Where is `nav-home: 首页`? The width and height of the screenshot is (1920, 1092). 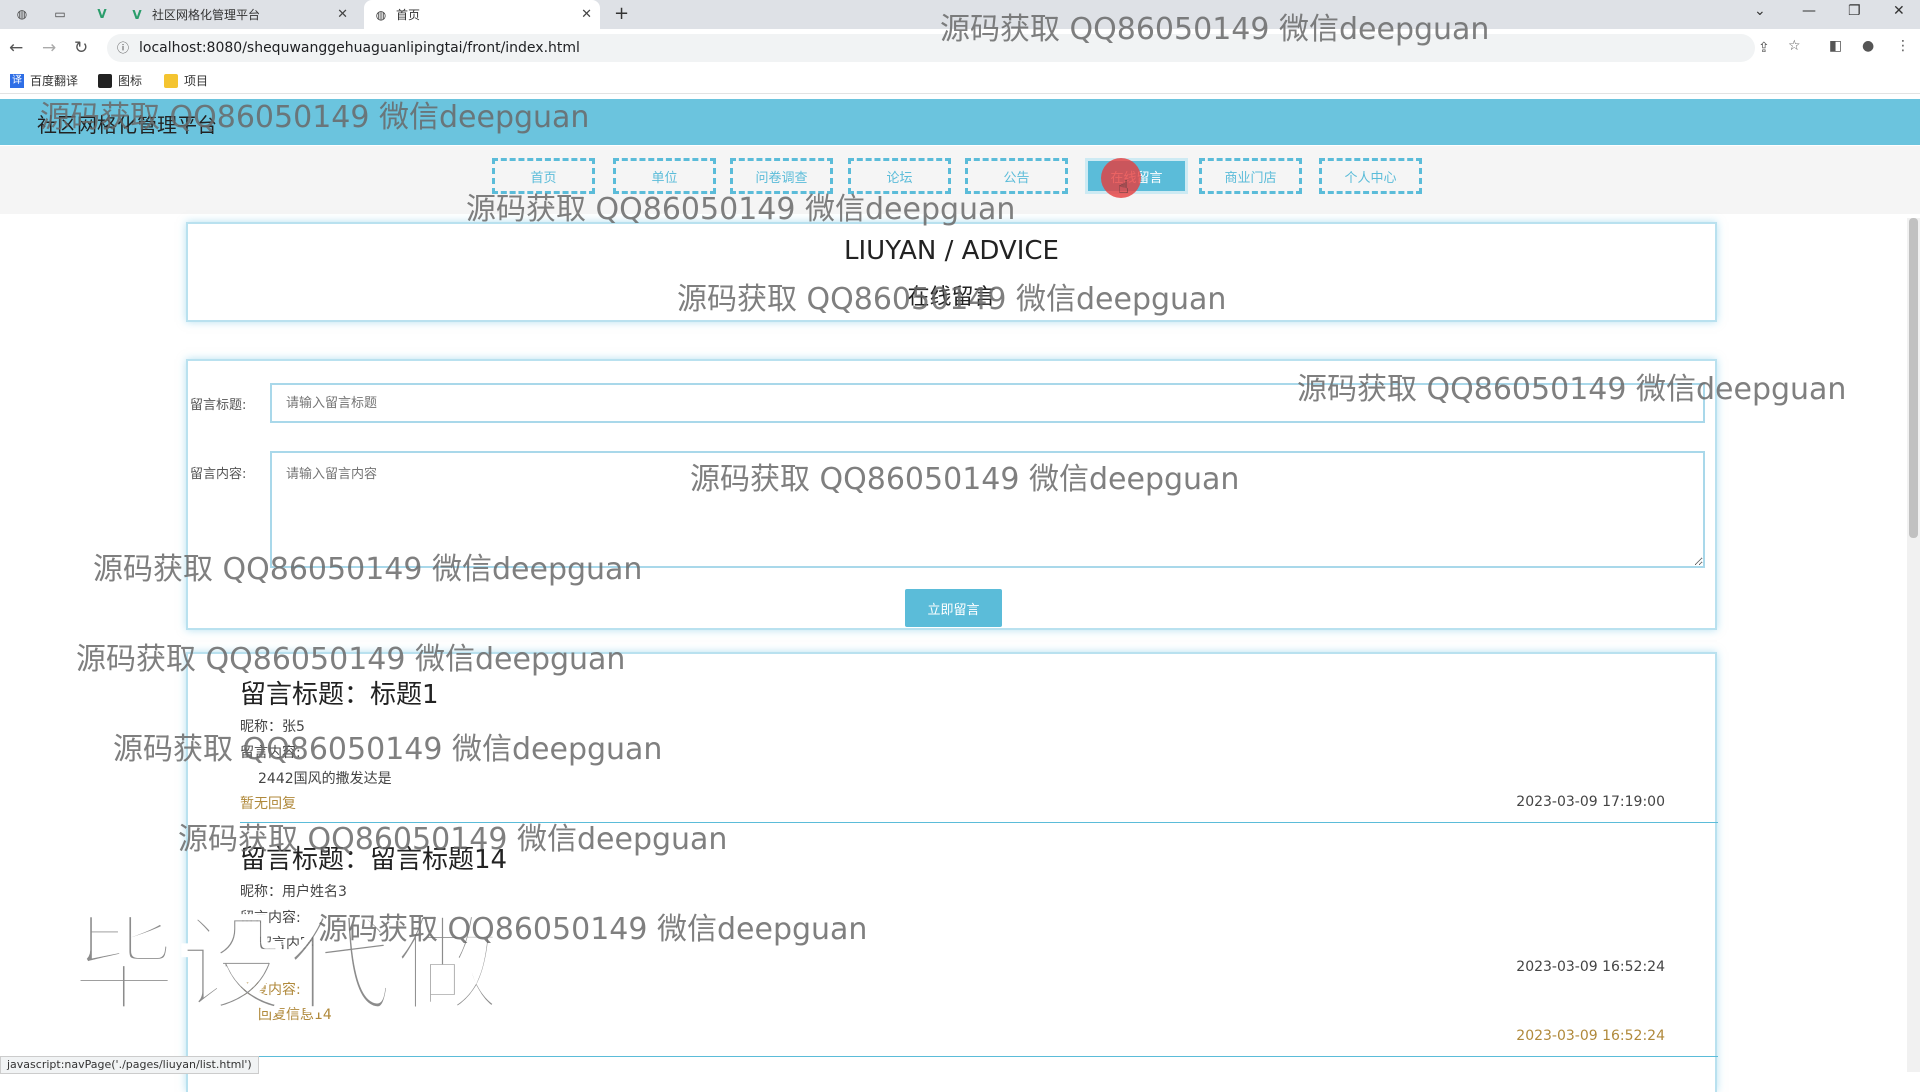 nav-home: 首页 is located at coordinates (543, 176).